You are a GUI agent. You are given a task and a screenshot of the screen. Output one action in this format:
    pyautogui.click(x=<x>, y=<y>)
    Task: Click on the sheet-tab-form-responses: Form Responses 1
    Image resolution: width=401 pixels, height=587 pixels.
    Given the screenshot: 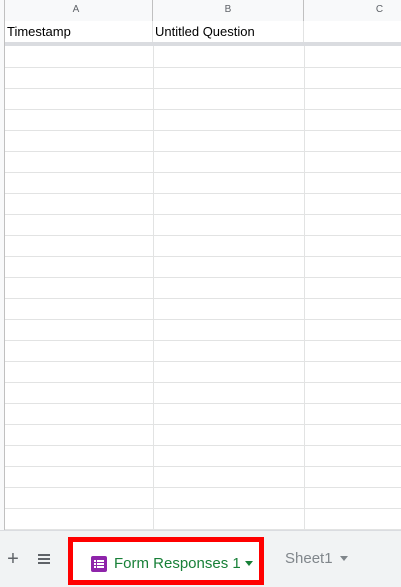 What is the action you would take?
    pyautogui.click(x=166, y=561)
    